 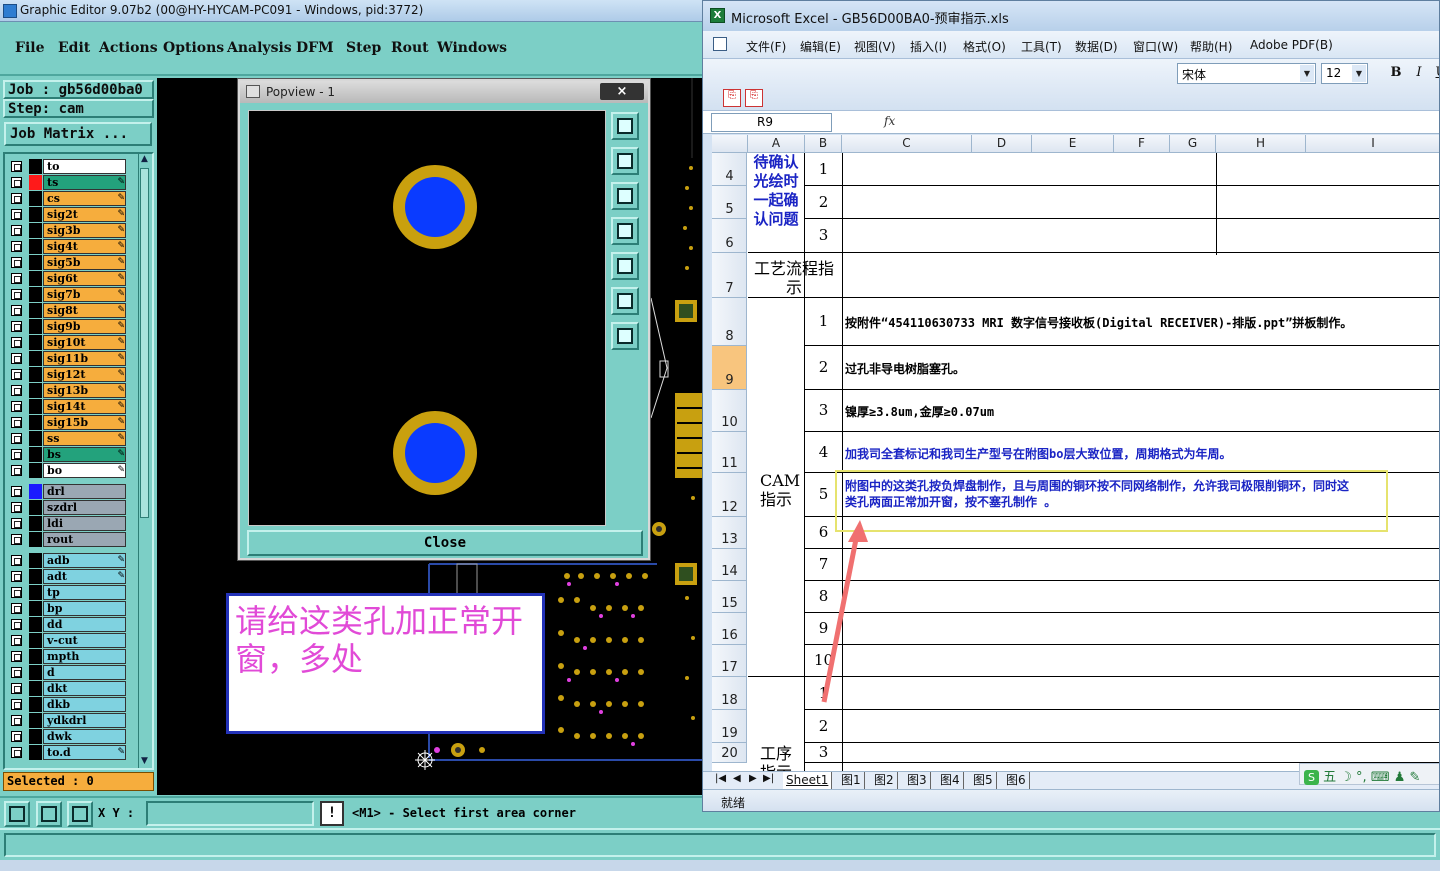 What do you see at coordinates (68, 656) in the screenshot?
I see `layer-row-mpth: mpth` at bounding box center [68, 656].